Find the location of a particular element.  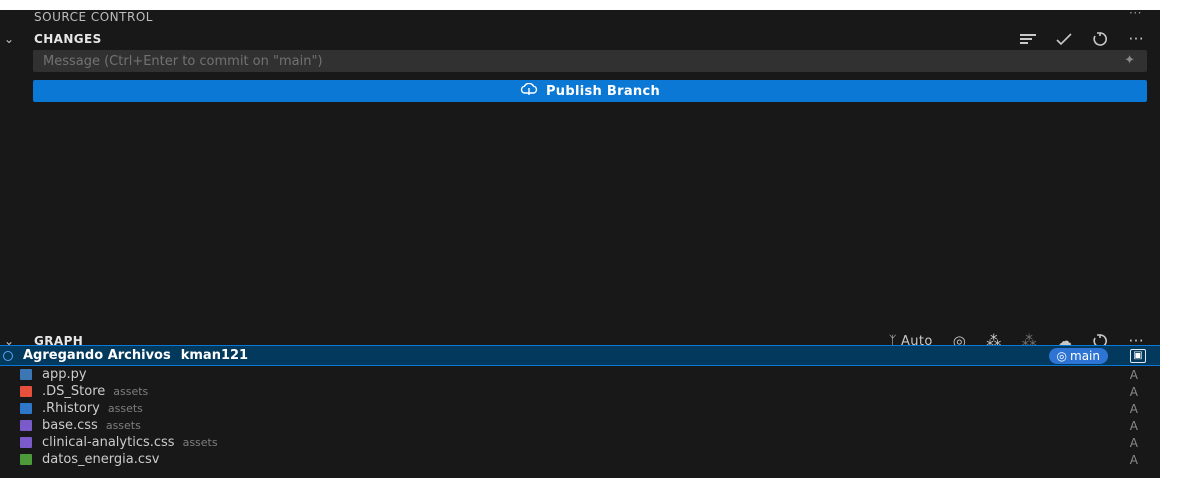

commit-author: kman121 is located at coordinates (214, 355).